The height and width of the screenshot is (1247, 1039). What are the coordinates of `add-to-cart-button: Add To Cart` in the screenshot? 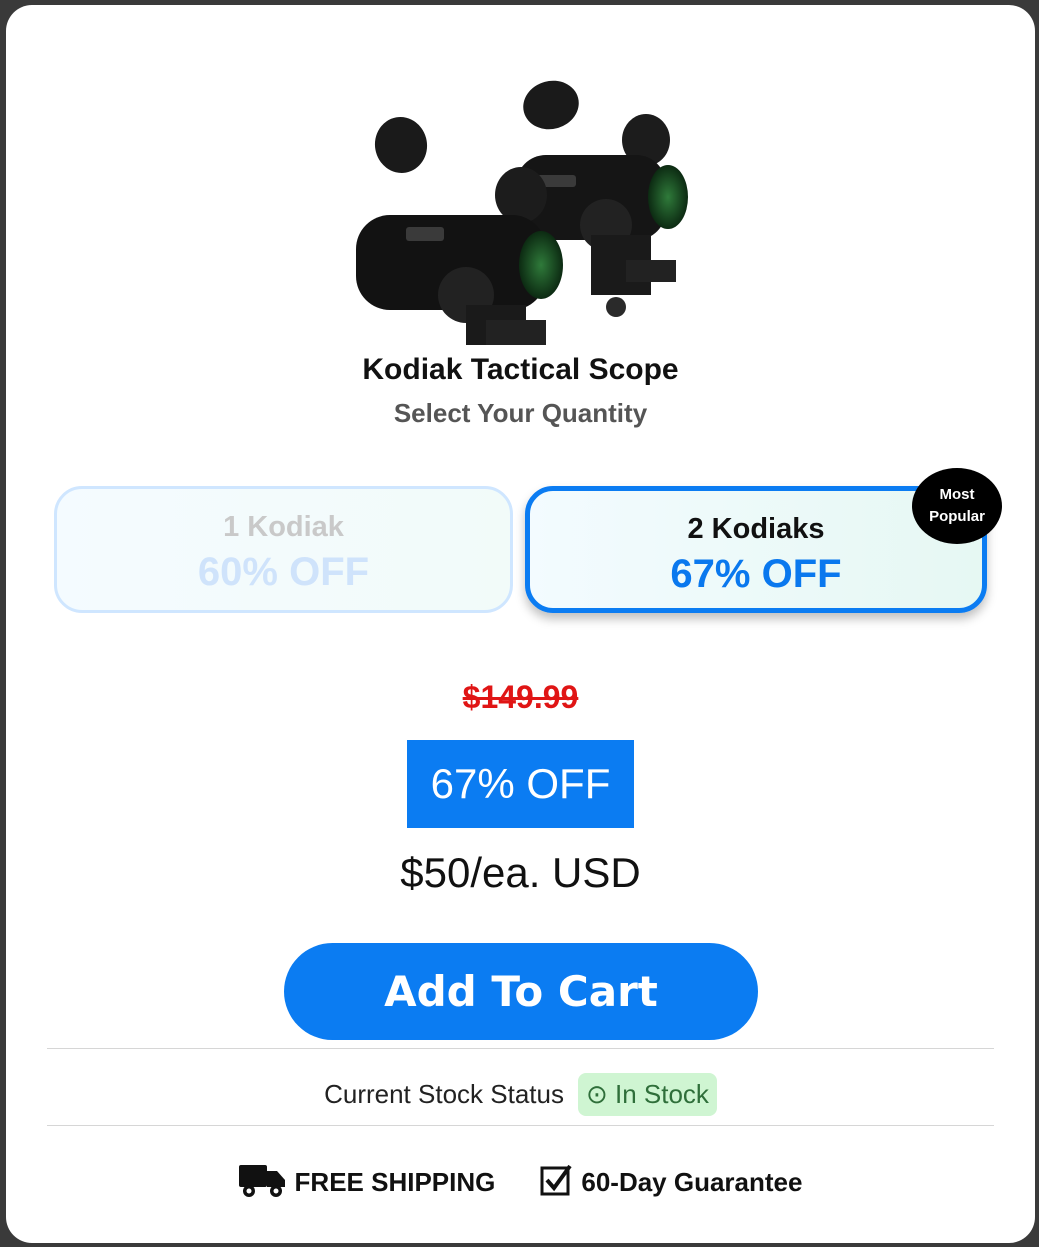 It's located at (521, 991).